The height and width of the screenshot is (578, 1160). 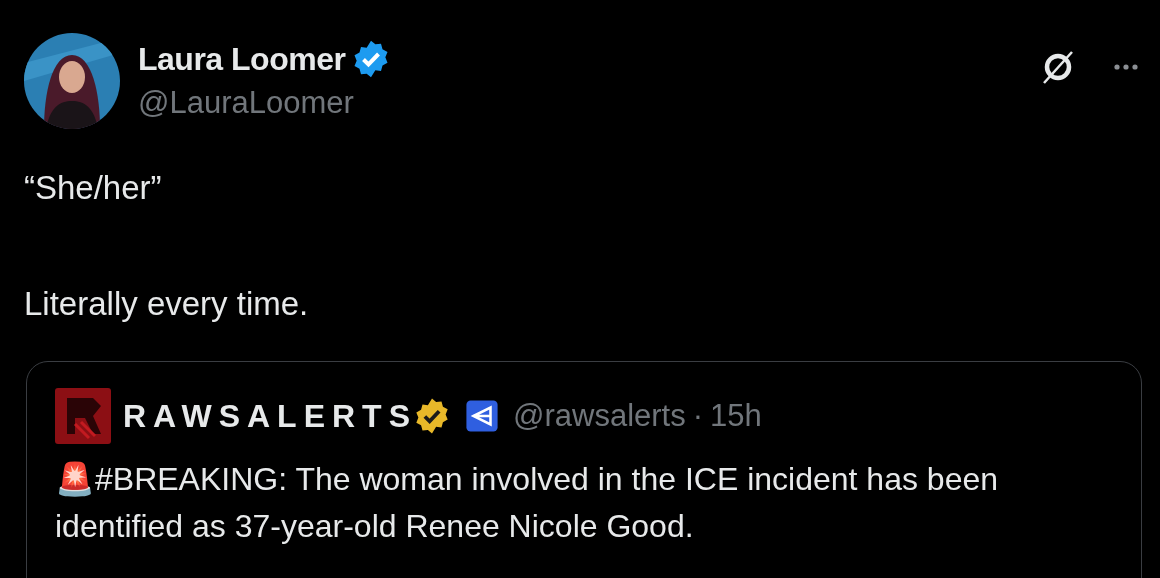 What do you see at coordinates (482, 416) in the screenshot?
I see `affiliate-badge-icon` at bounding box center [482, 416].